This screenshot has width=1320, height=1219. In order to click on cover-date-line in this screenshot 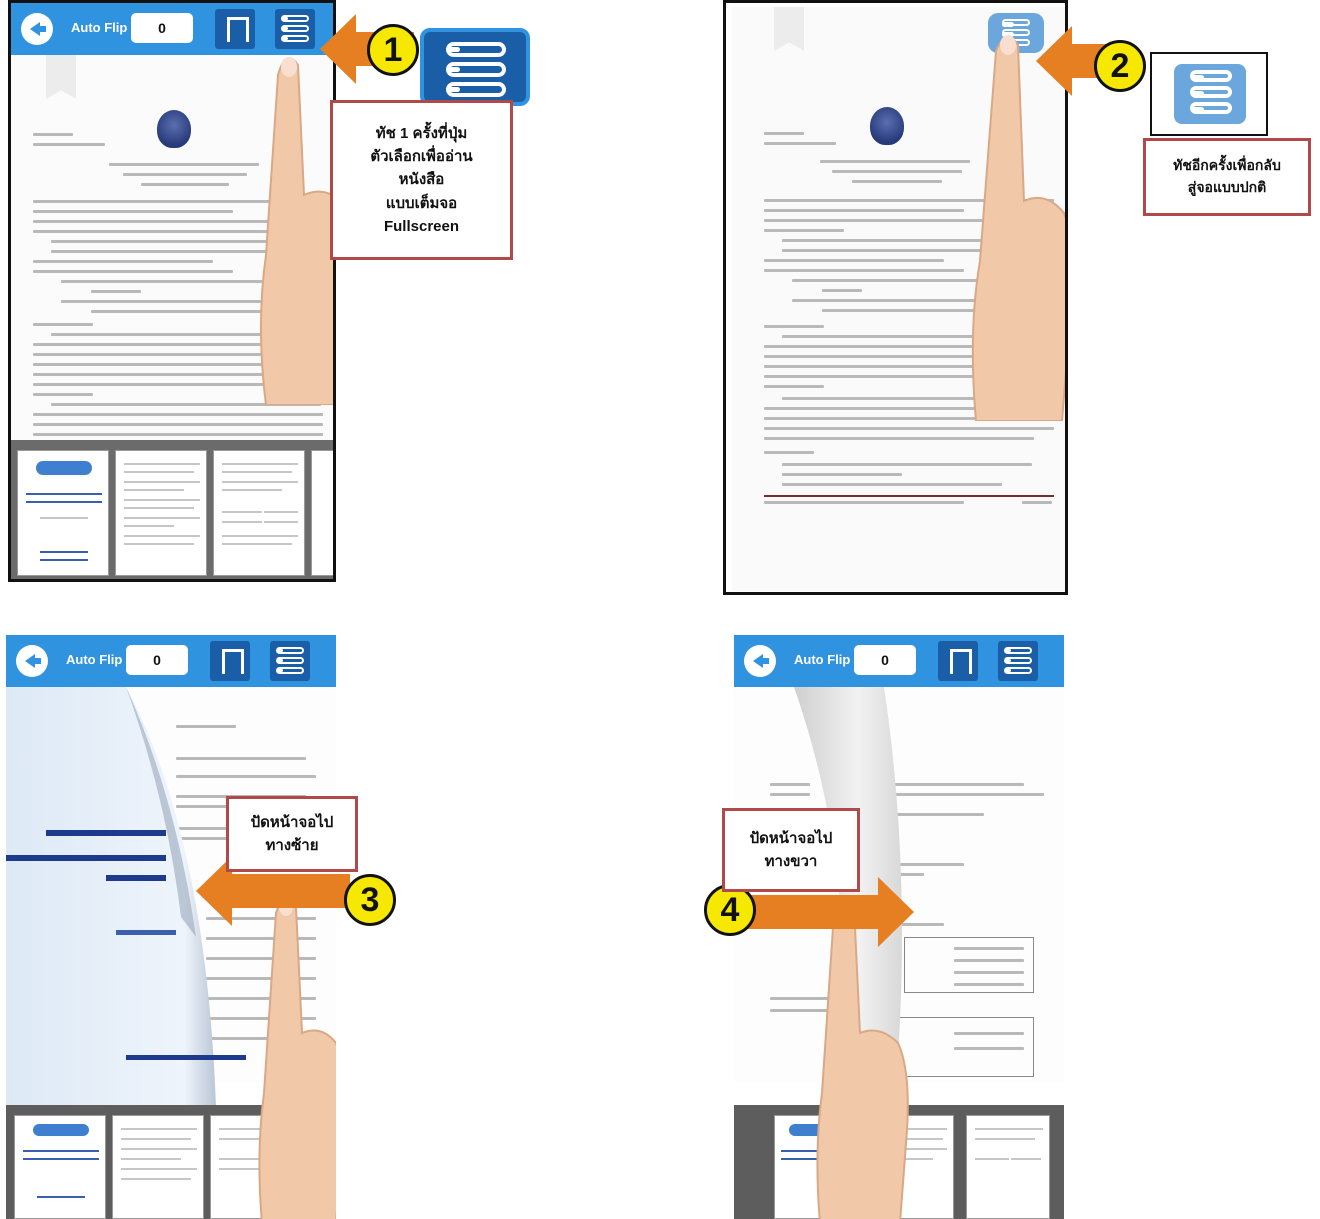, I will do `click(146, 932)`.